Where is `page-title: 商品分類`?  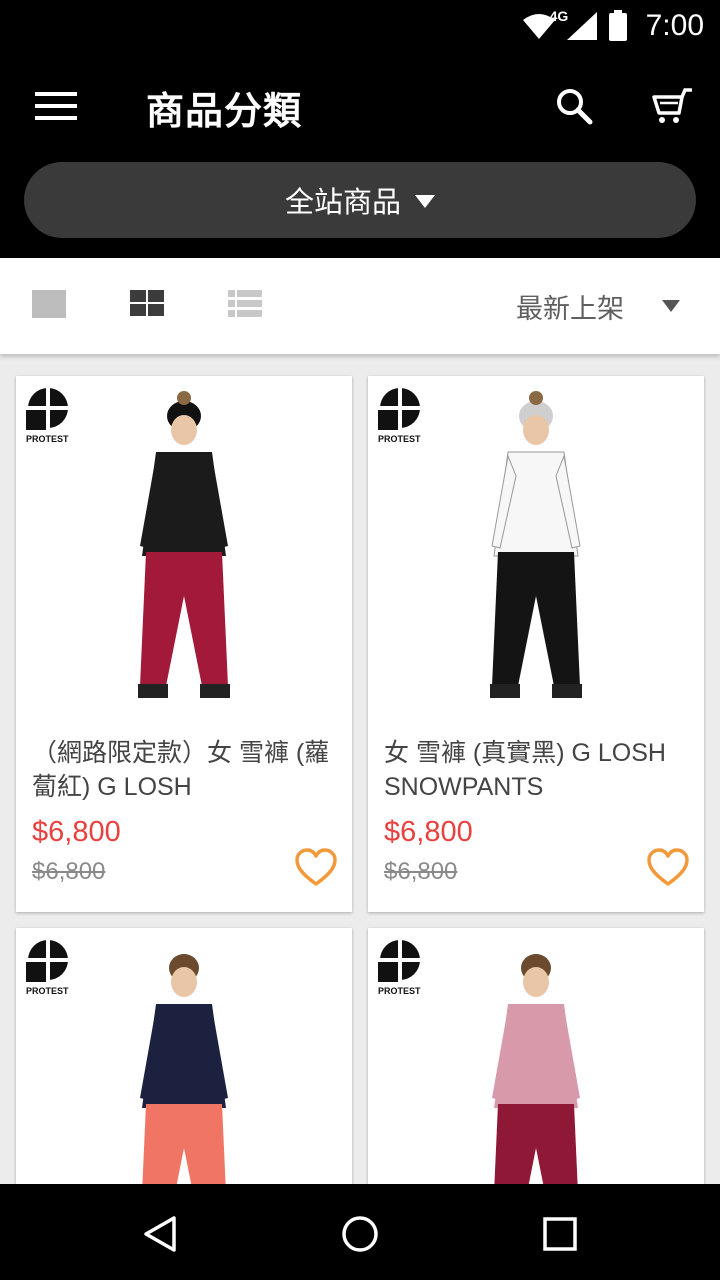
page-title: 商品分類 is located at coordinates (224, 111).